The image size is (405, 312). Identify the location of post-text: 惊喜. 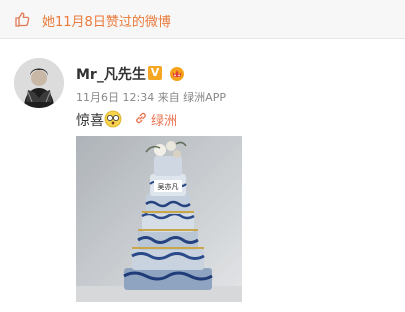
(90, 121).